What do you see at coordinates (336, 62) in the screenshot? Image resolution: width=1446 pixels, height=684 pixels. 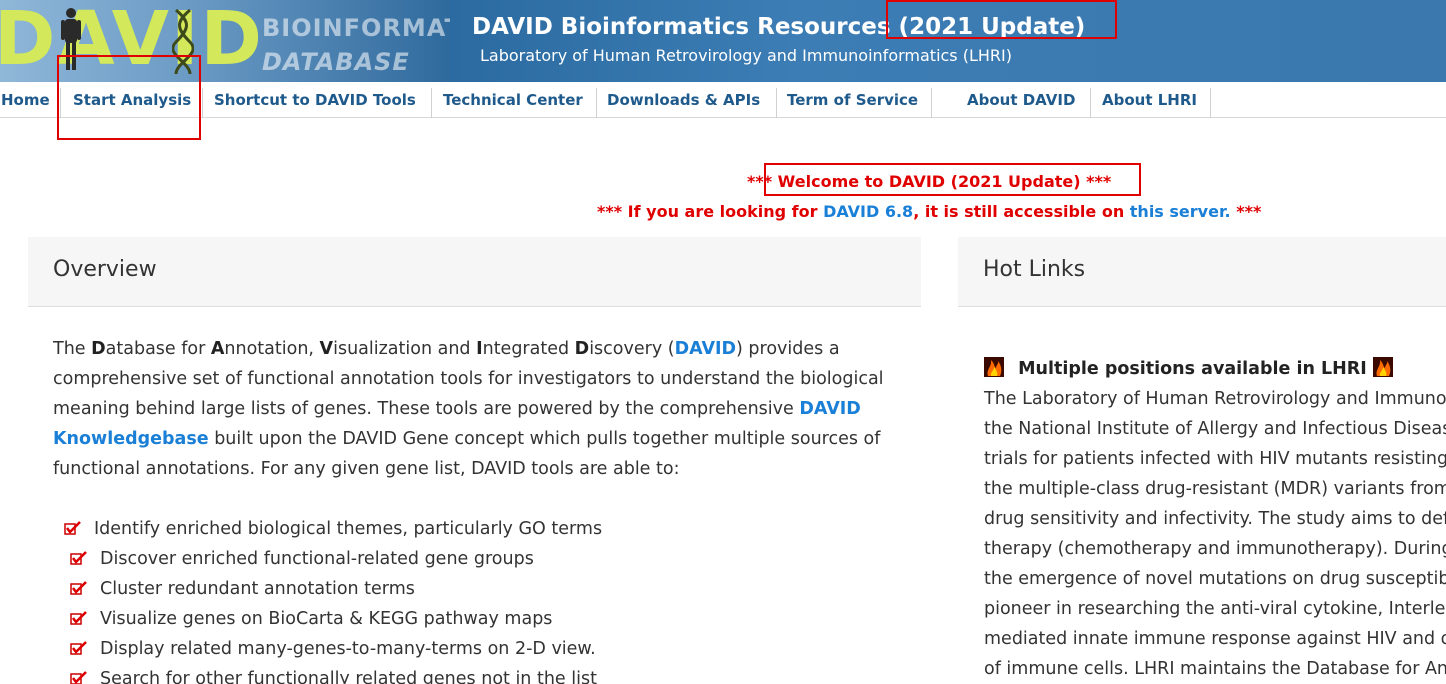 I see `logo-subtitle-database: DATABASE` at bounding box center [336, 62].